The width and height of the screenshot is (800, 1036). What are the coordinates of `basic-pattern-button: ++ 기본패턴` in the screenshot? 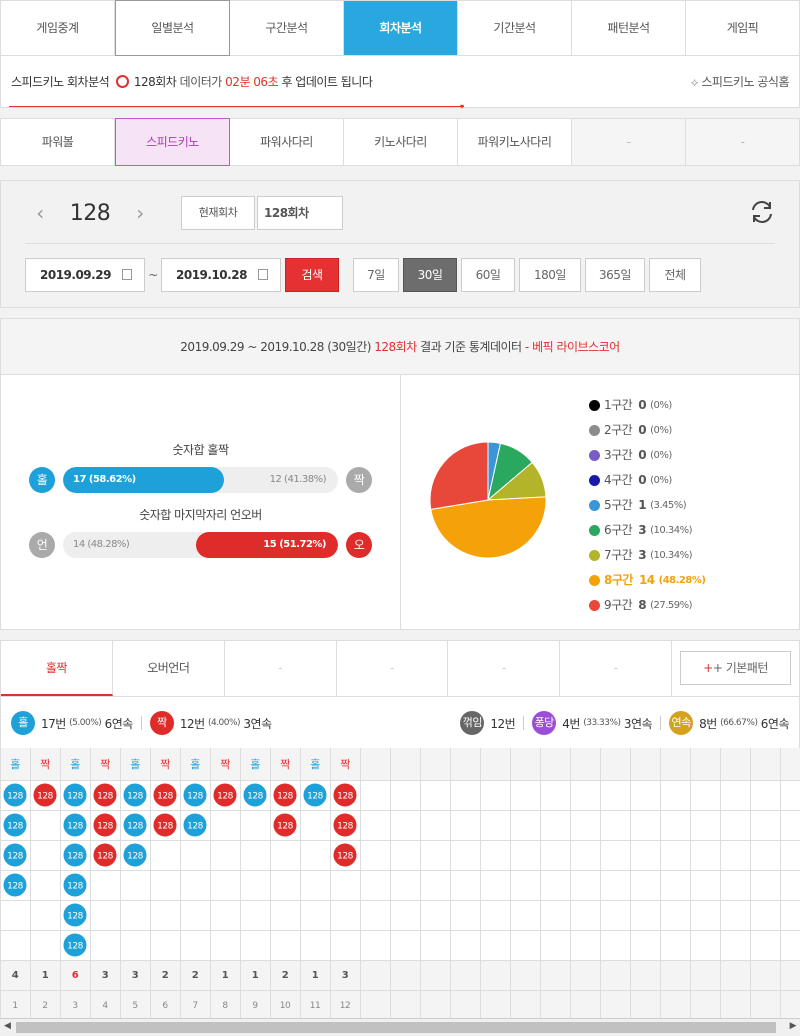 It's located at (736, 668).